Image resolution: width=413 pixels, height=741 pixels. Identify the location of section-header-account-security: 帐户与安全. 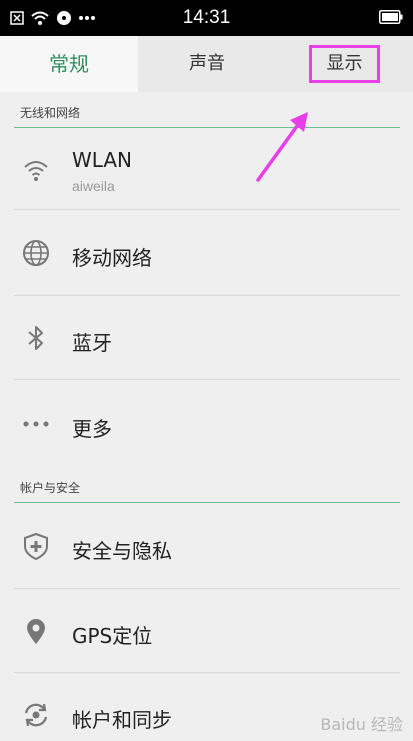
(207, 488).